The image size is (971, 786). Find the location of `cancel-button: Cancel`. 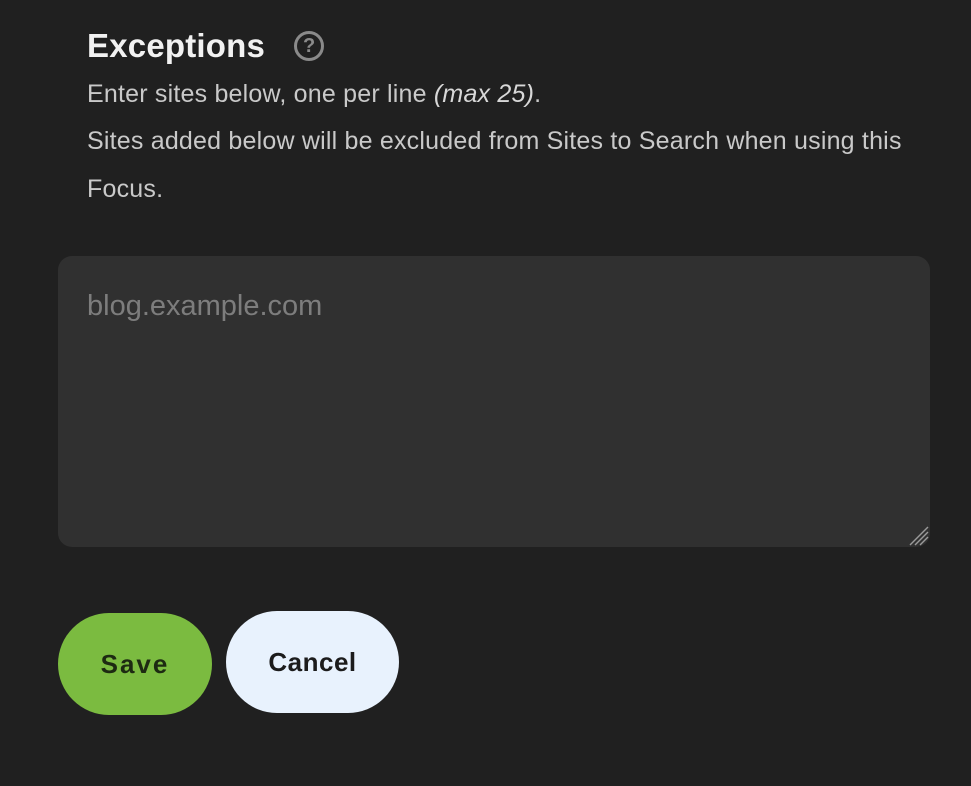

cancel-button: Cancel is located at coordinates (312, 662).